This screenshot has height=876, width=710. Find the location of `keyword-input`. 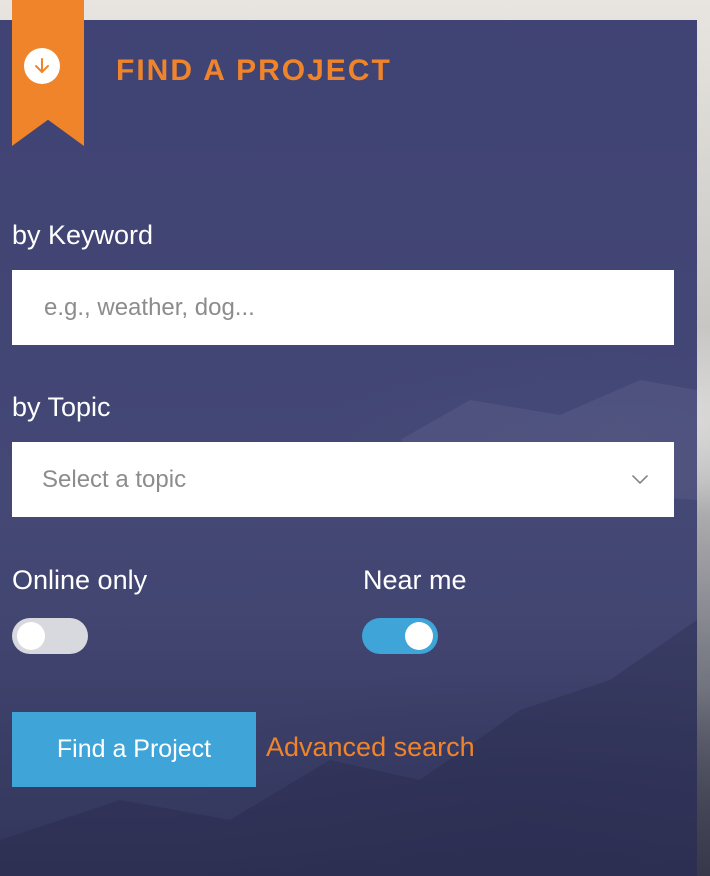

keyword-input is located at coordinates (343, 307).